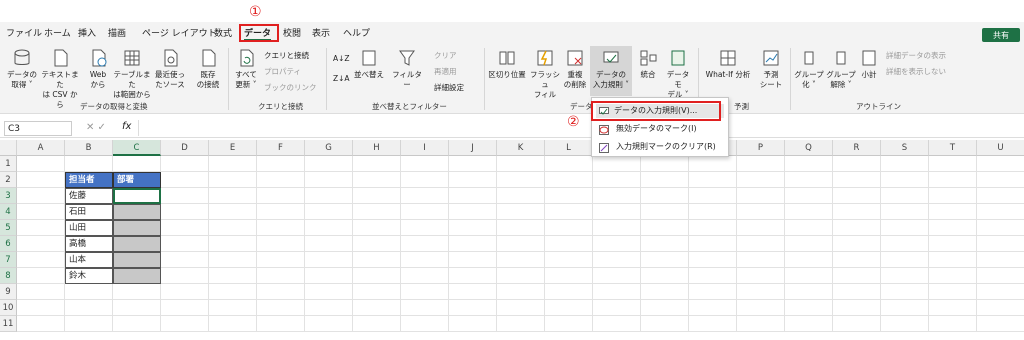  Describe the element at coordinates (569, 244) in the screenshot. I see `cell-L6` at that location.